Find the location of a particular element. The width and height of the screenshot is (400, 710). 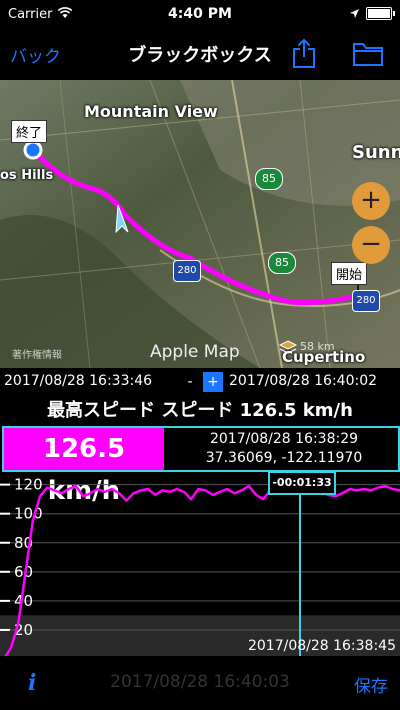

interstate-280-shield: 280 is located at coordinates (187, 271).